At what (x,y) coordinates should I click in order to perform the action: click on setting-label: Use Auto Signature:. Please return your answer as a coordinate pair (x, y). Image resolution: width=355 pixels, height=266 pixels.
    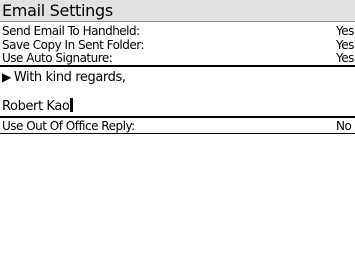
    Looking at the image, I should click on (57, 58).